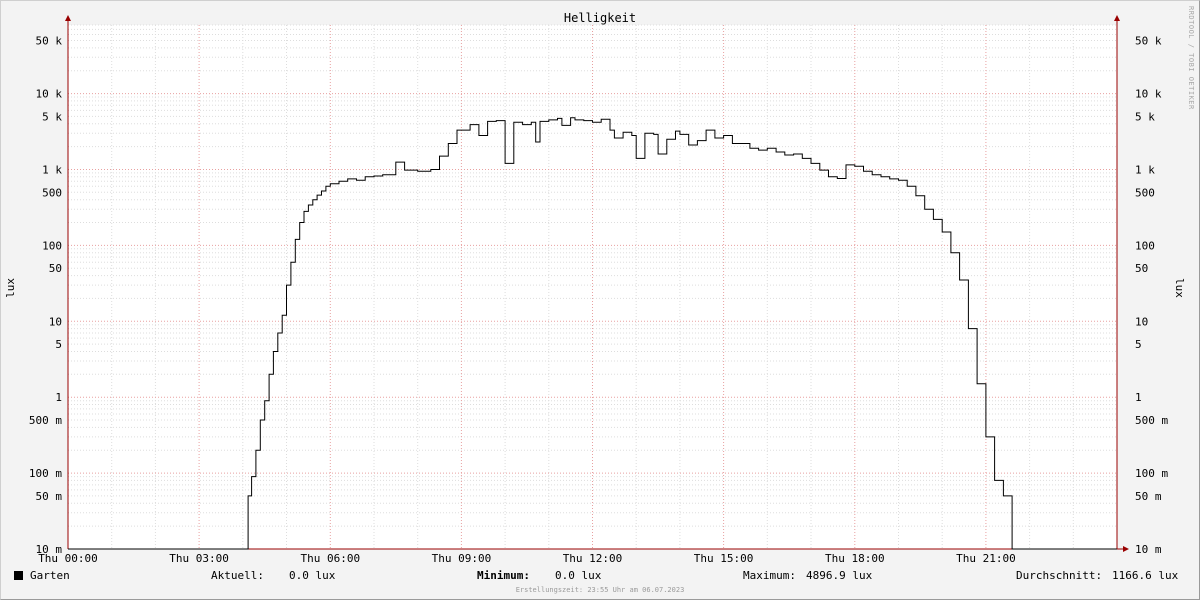 Image resolution: width=1200 pixels, height=600 pixels. What do you see at coordinates (1138, 397) in the screenshot?
I see `y-tick-label-right: 1` at bounding box center [1138, 397].